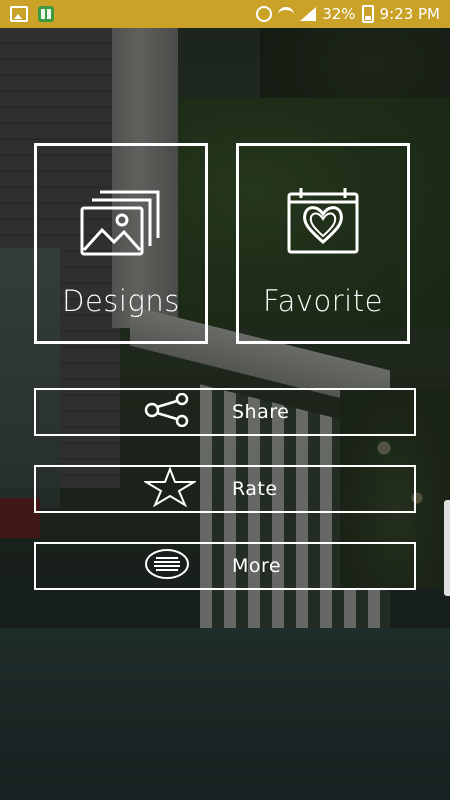  What do you see at coordinates (257, 566) in the screenshot?
I see `more-label: More` at bounding box center [257, 566].